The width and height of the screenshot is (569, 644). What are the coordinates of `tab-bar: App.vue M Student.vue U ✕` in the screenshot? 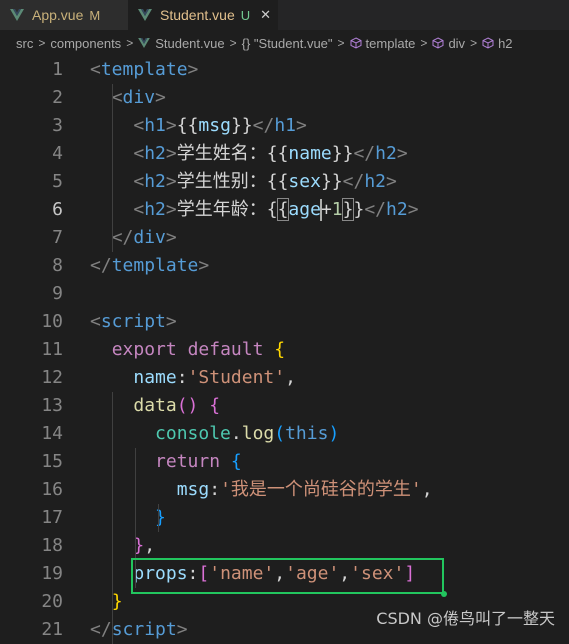 It's located at (284, 15).